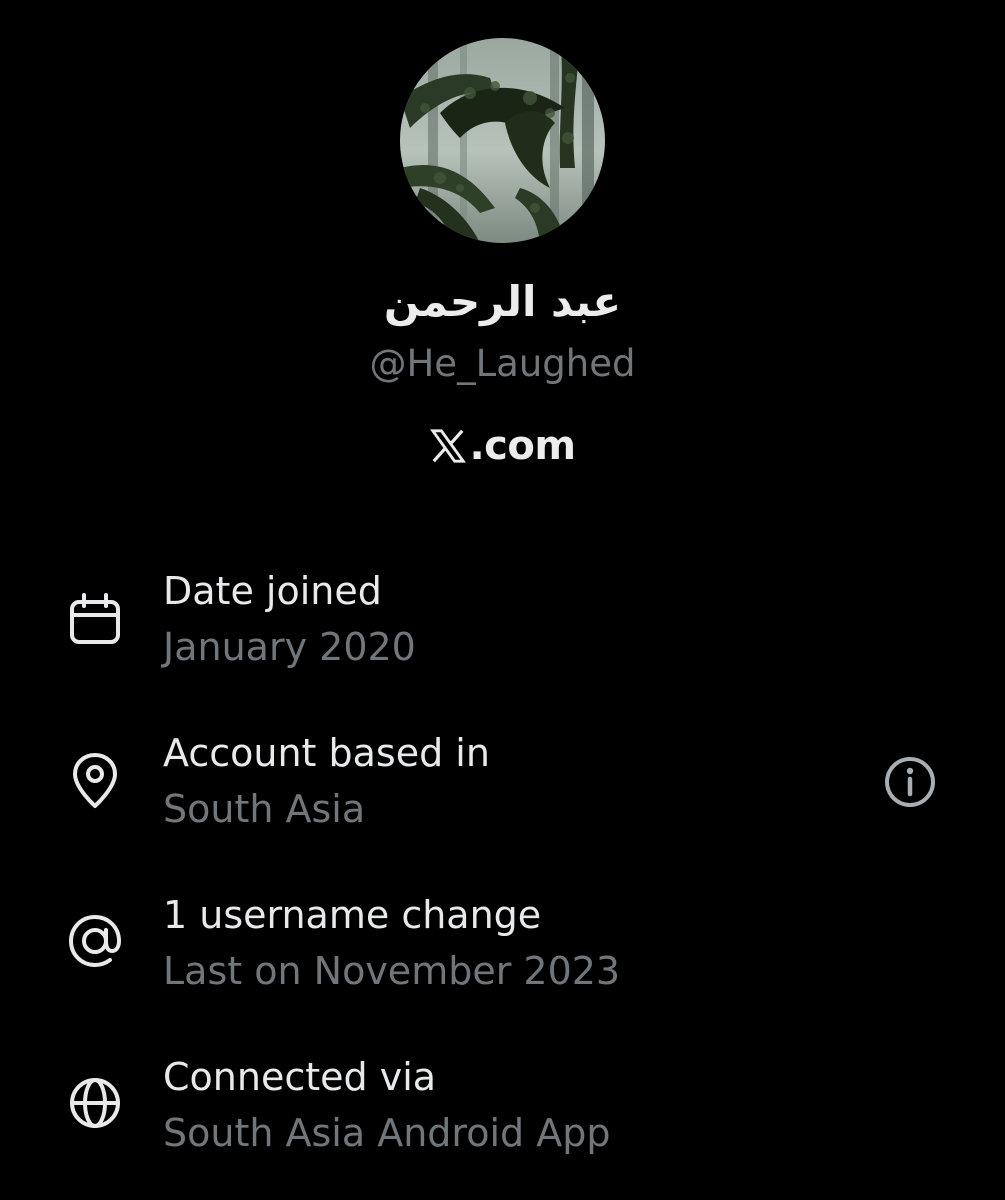 The image size is (1005, 1200). What do you see at coordinates (502, 621) in the screenshot?
I see `detail-row-date-joined: Date joined January 2020` at bounding box center [502, 621].